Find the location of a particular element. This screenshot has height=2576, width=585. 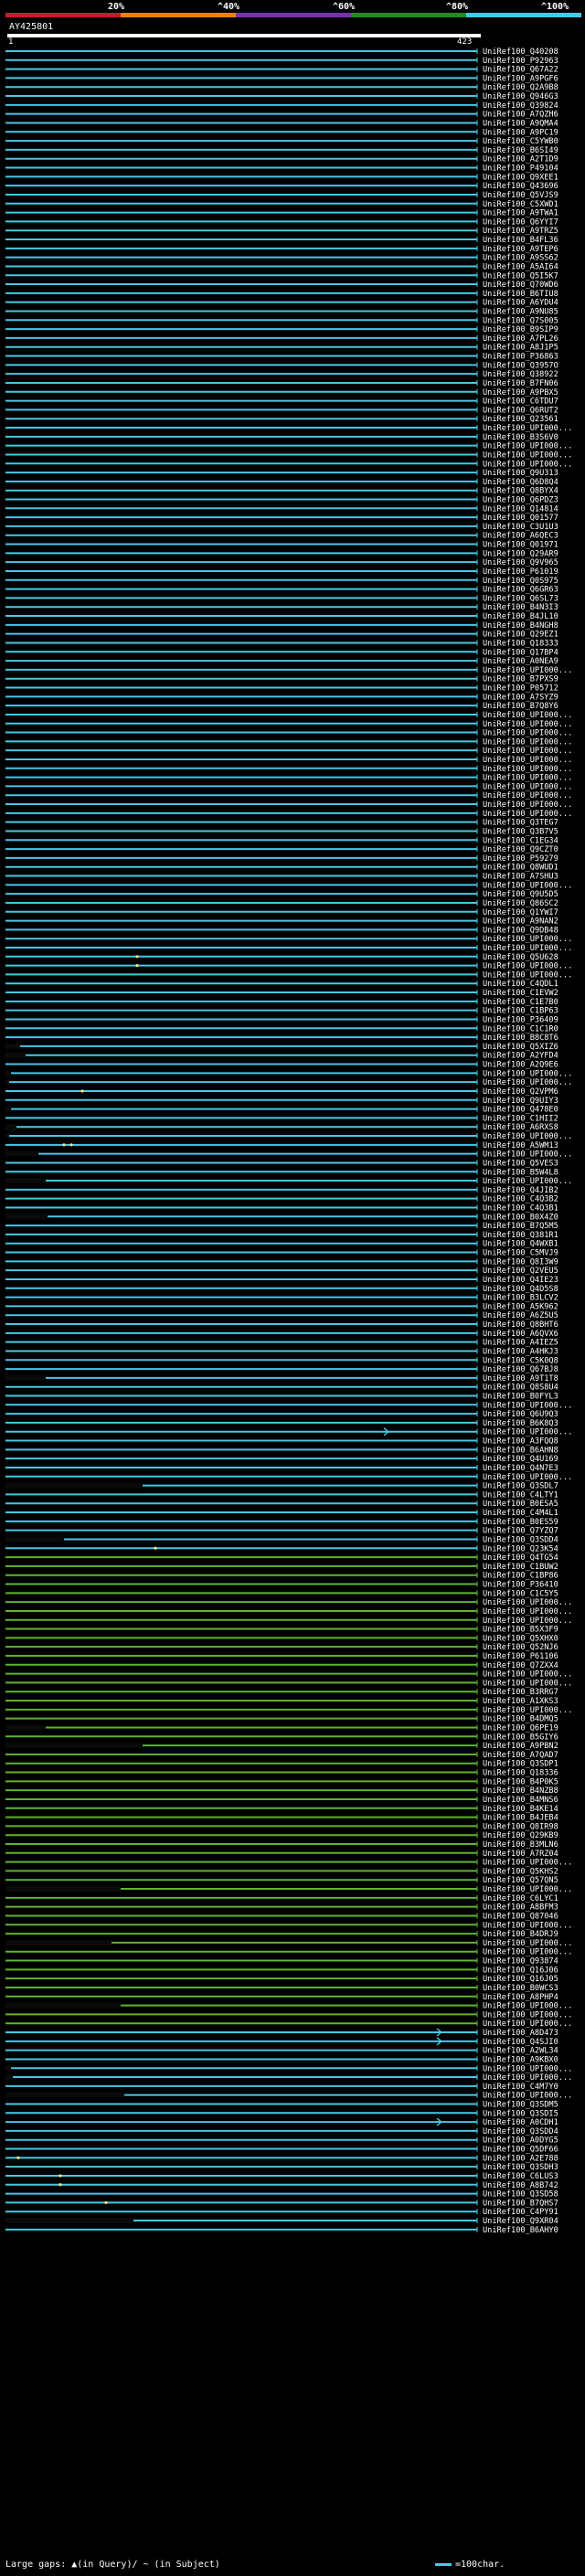

hit-label: UniRef100_C6TDU7 is located at coordinates (520, 402).